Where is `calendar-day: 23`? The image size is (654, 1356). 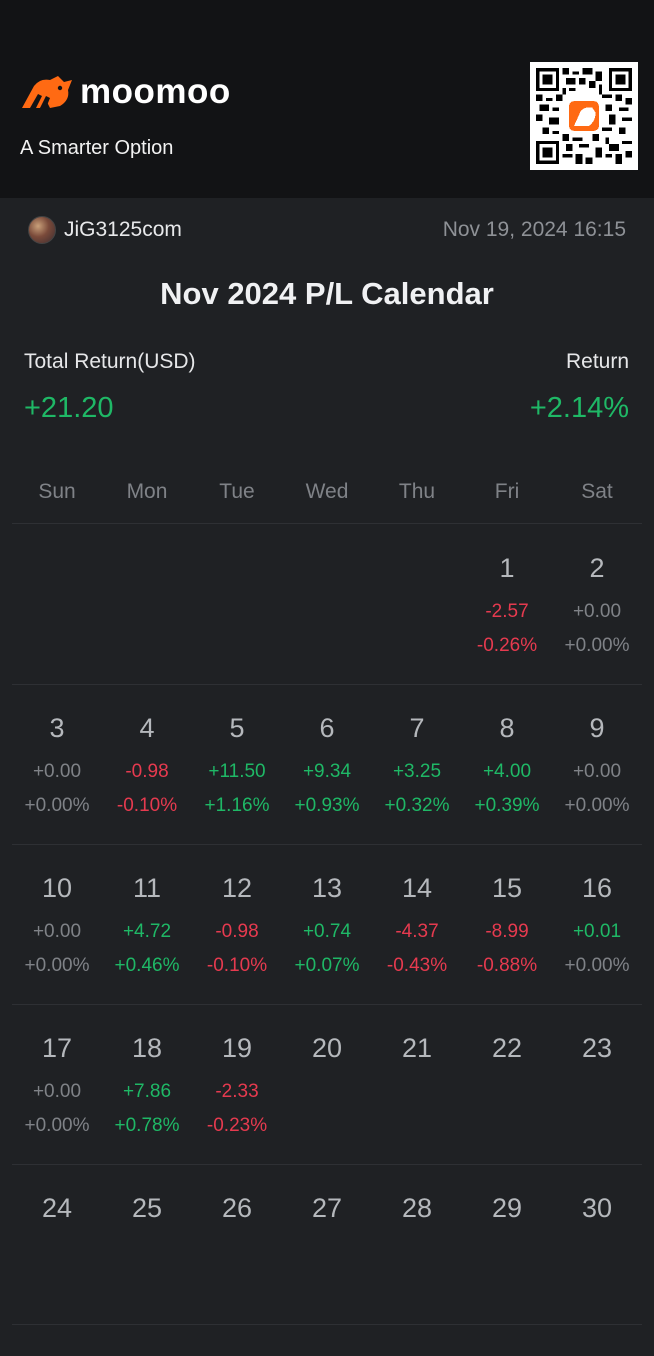 calendar-day: 23 is located at coordinates (597, 1084).